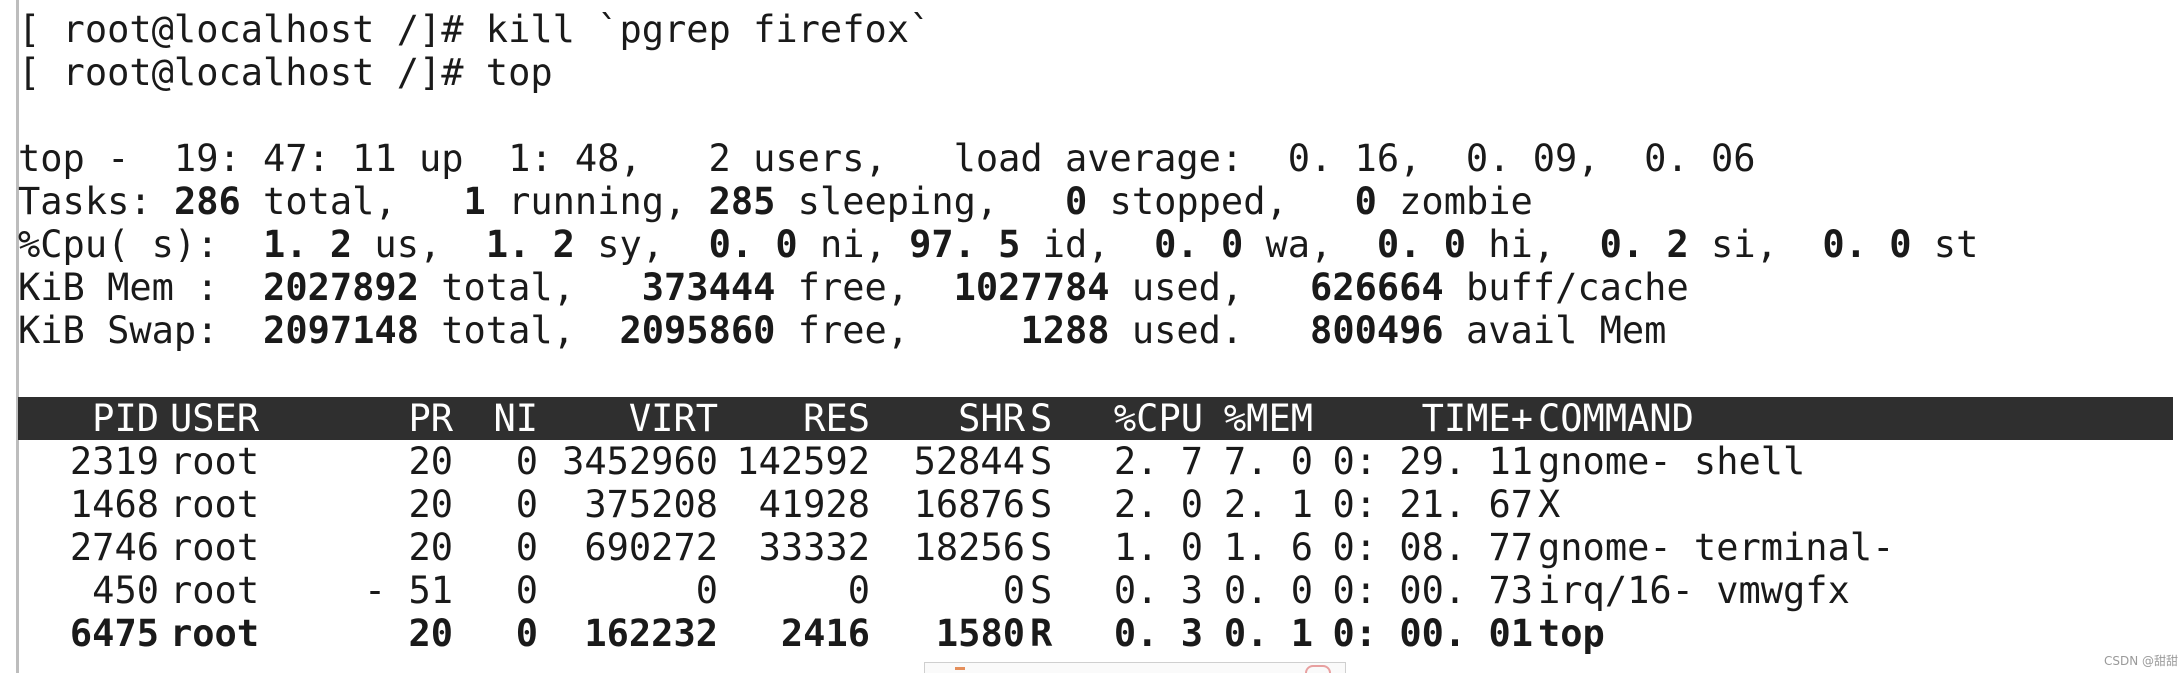 Image resolution: width=2184 pixels, height=673 pixels. I want to click on popup-accent-mark, so click(960, 668).